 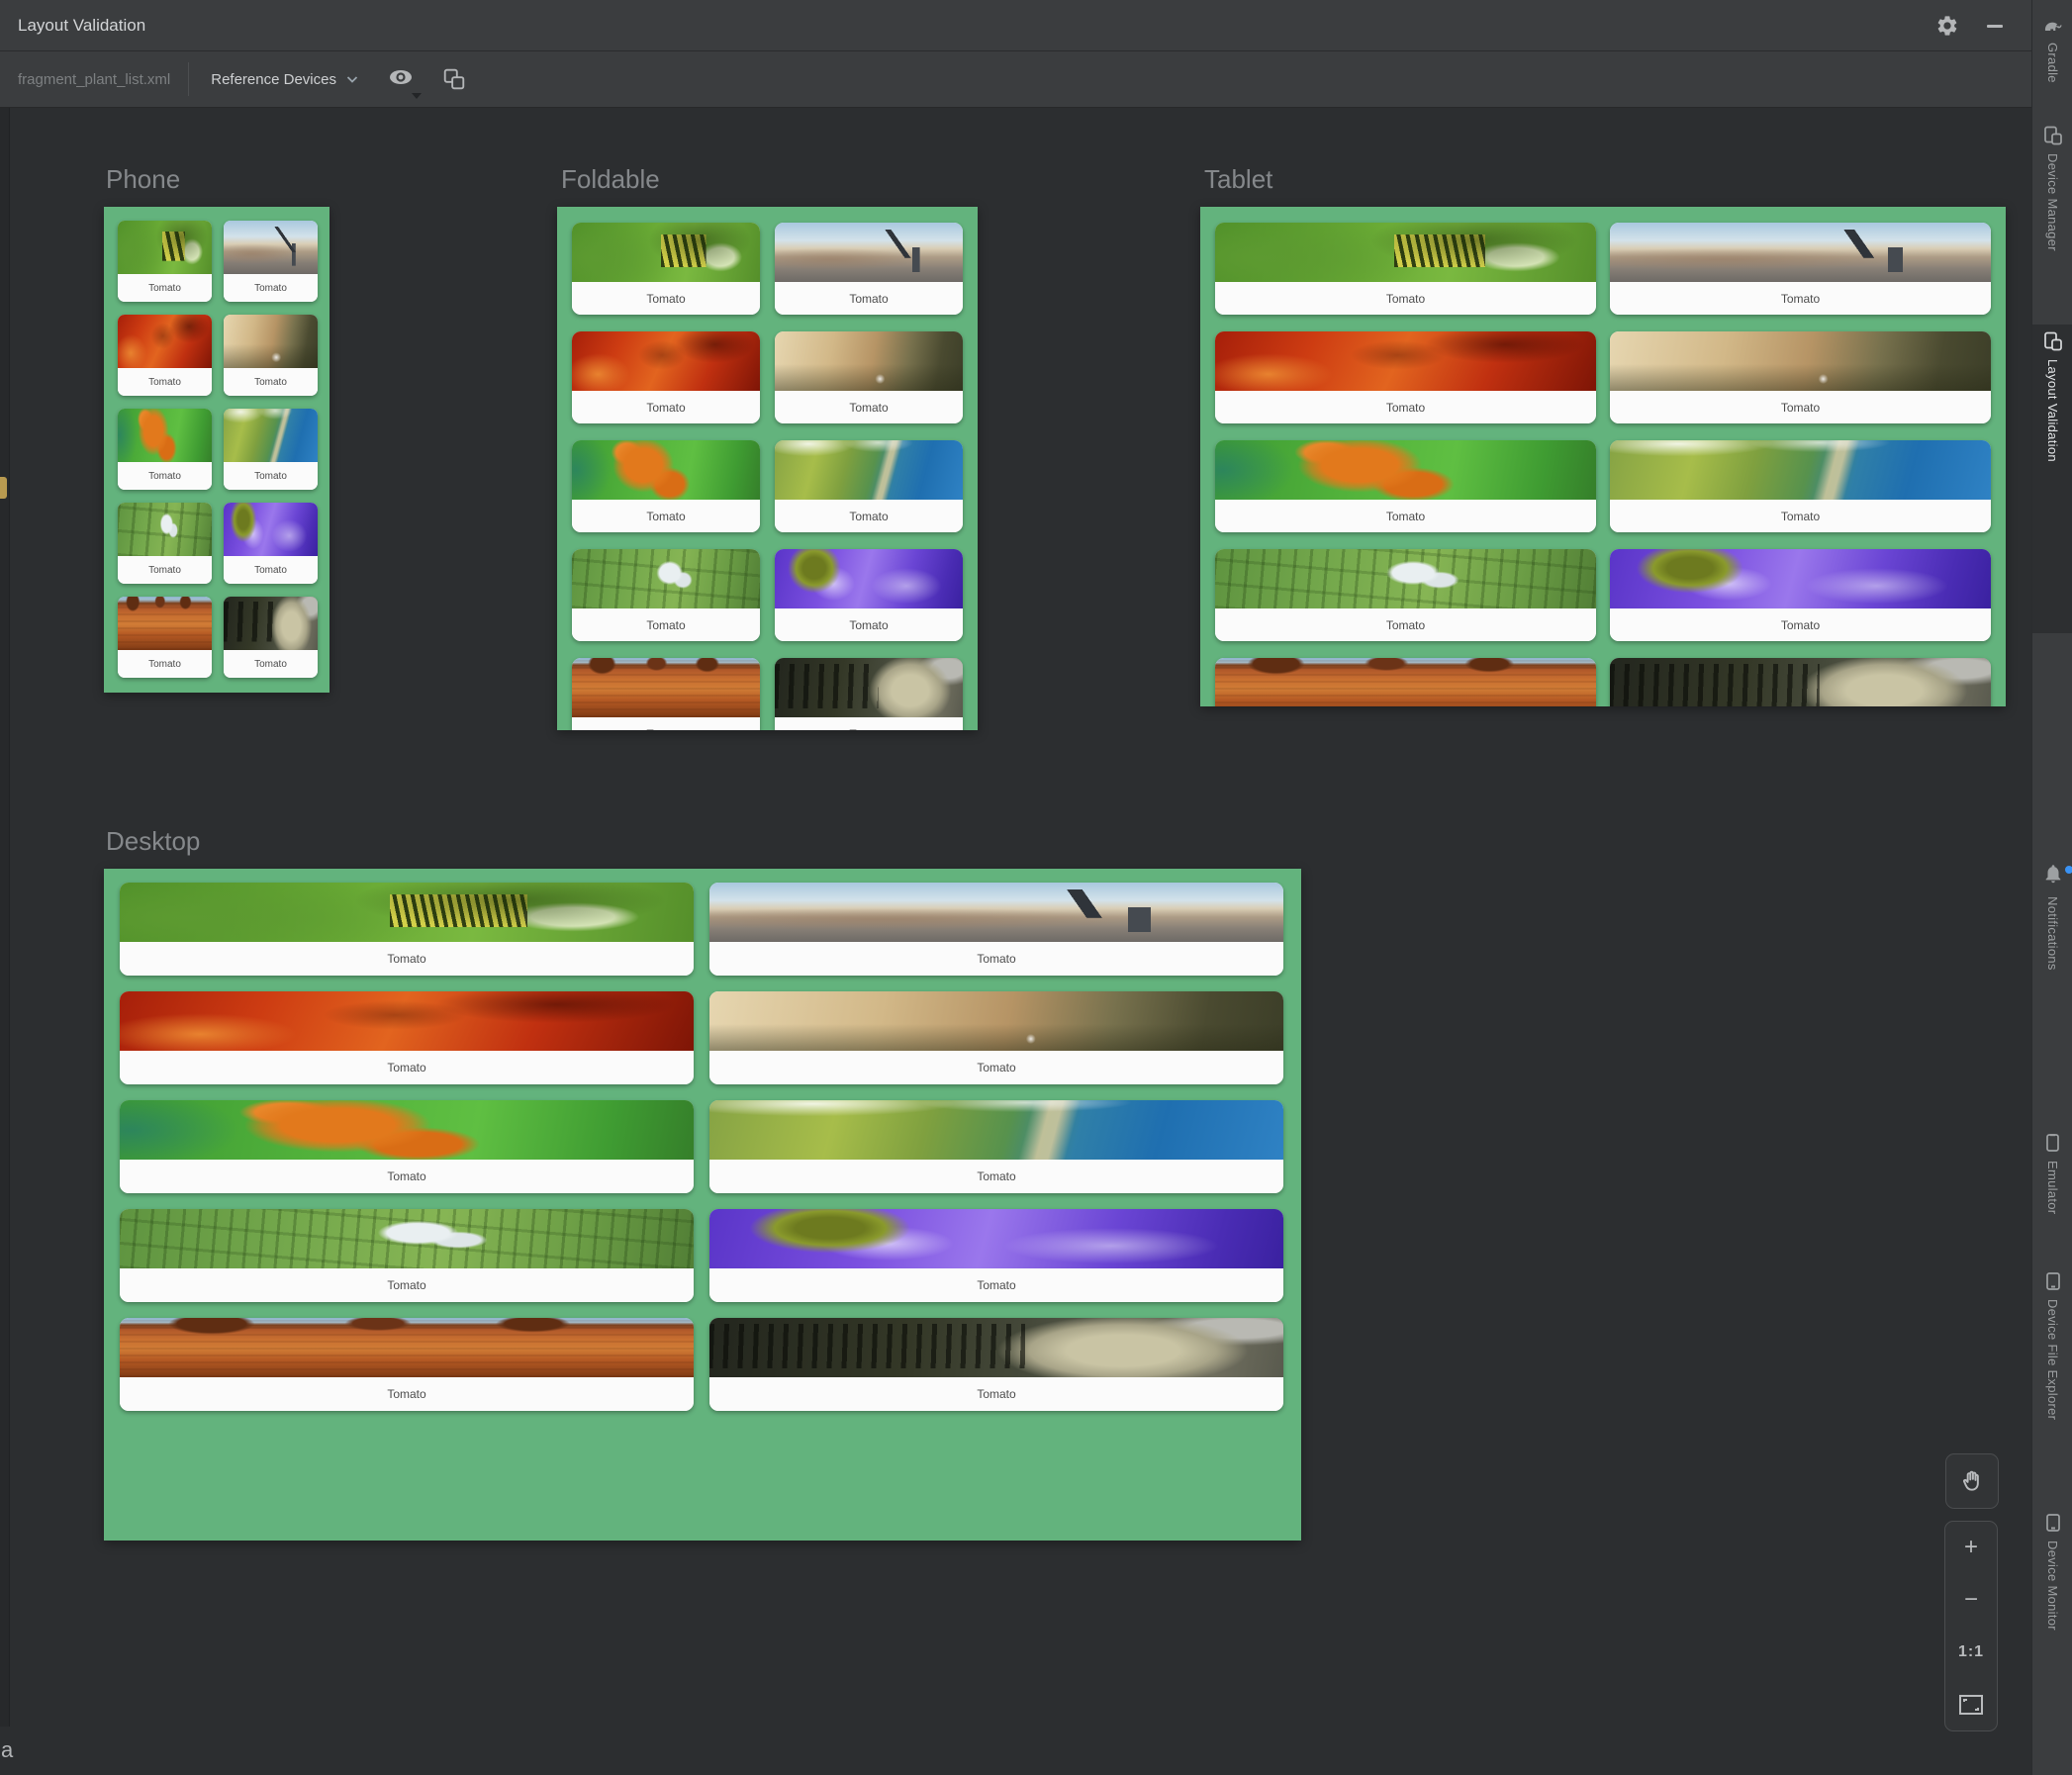 I want to click on gear-icon, so click(x=1947, y=26).